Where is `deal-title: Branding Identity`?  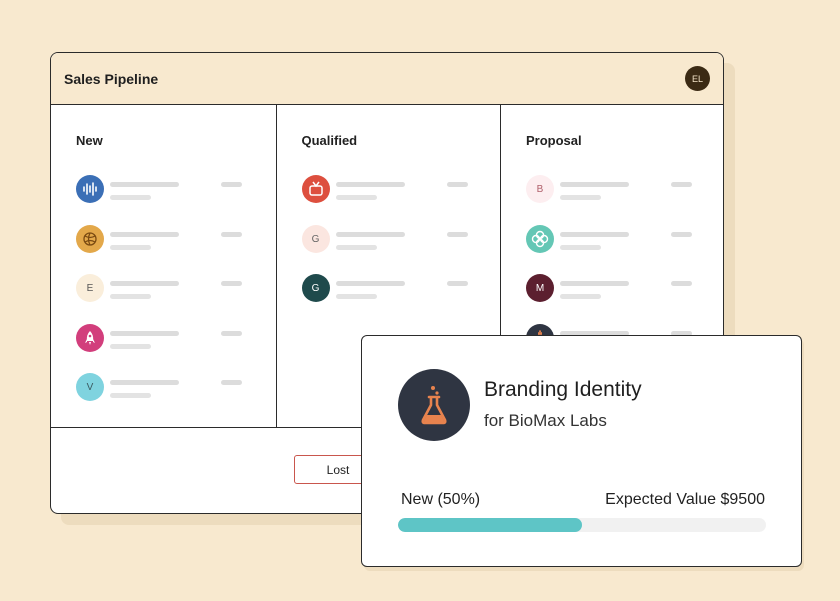 deal-title: Branding Identity is located at coordinates (563, 389).